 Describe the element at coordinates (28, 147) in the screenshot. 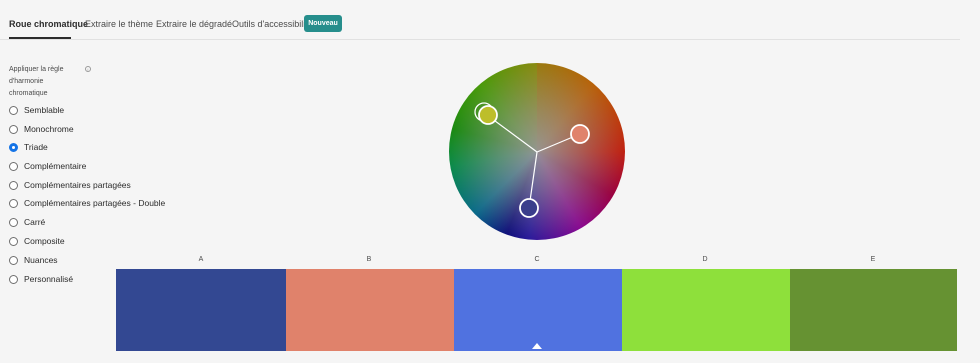

I see `radio-triade: Triade` at that location.